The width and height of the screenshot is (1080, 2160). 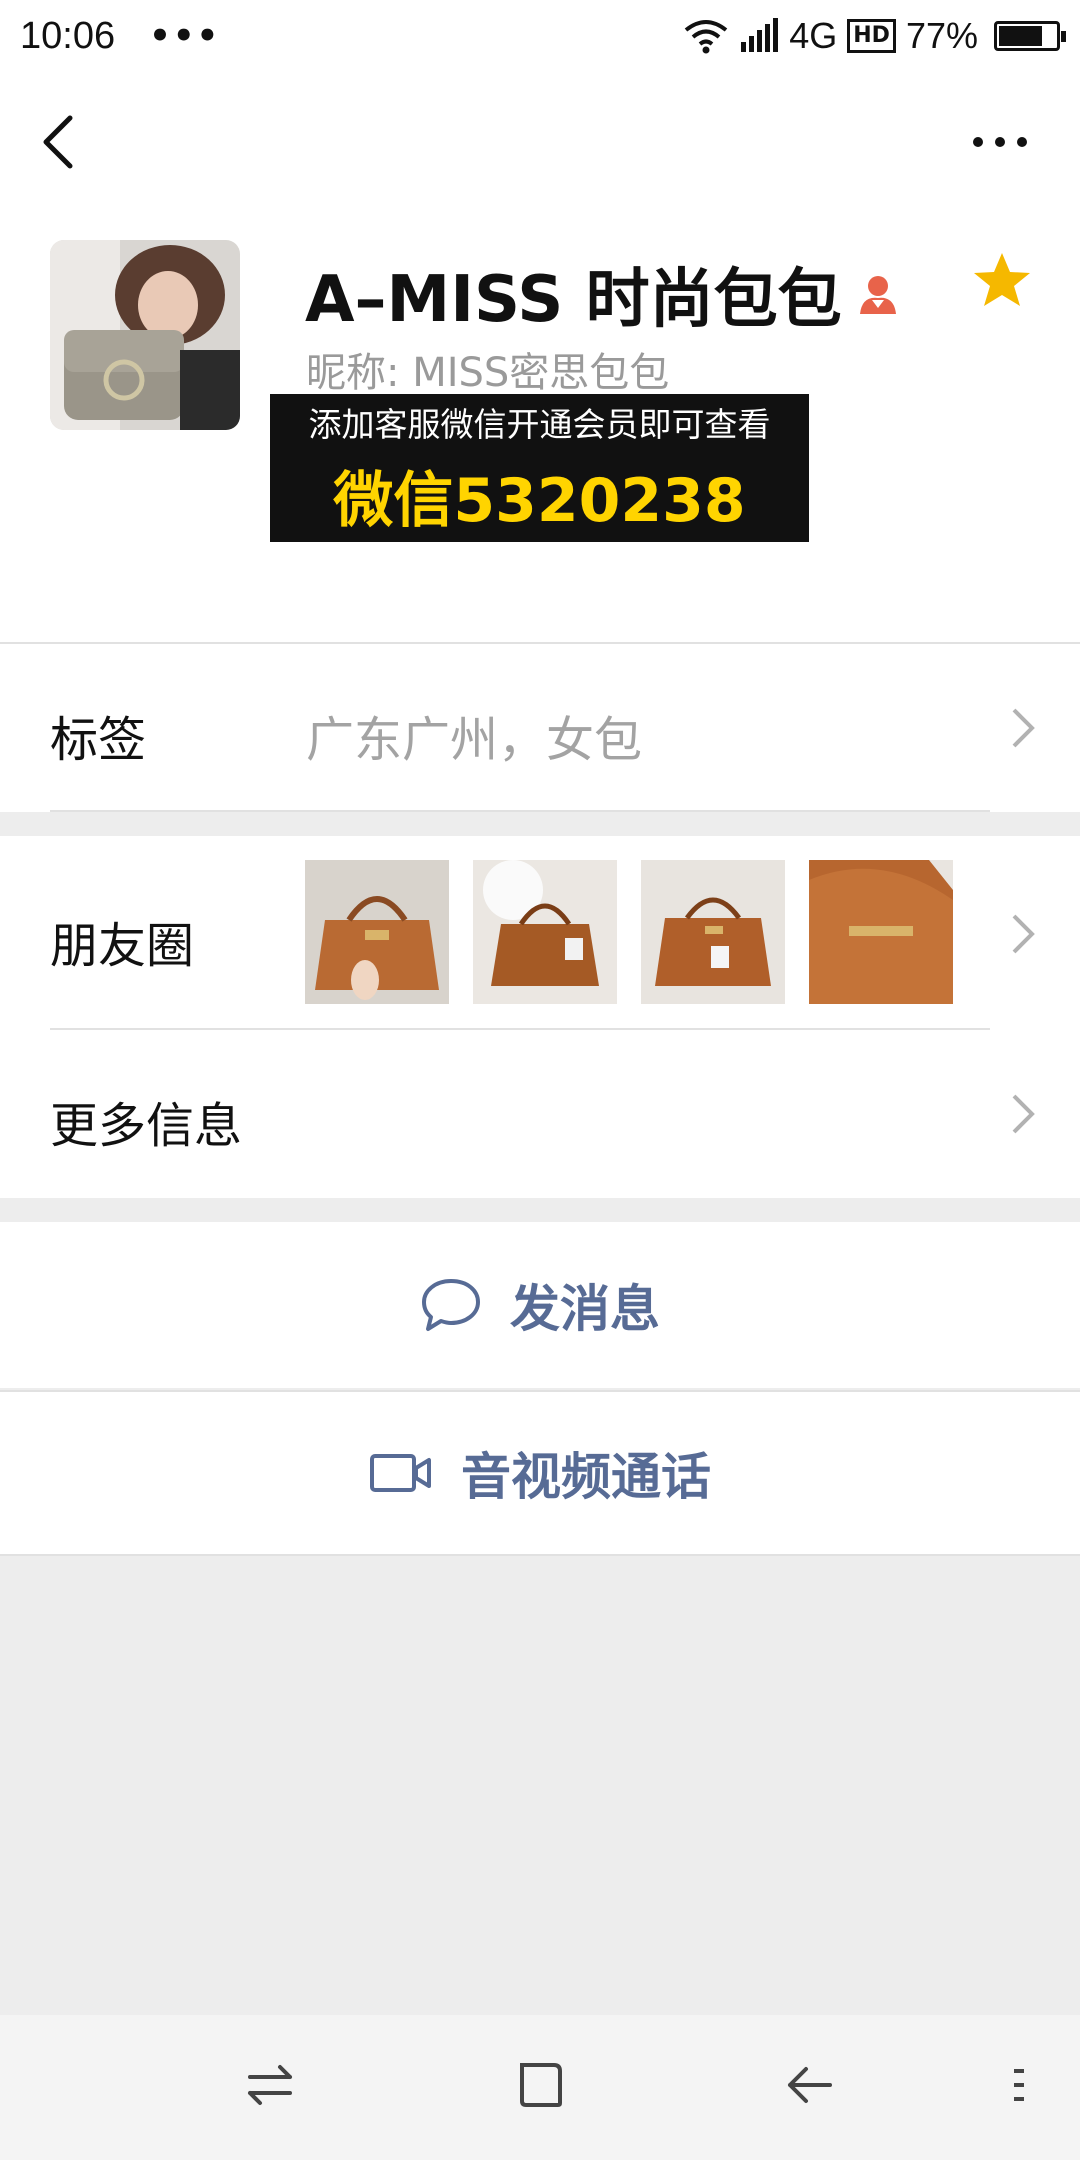 I want to click on signal-icon, so click(x=760, y=35).